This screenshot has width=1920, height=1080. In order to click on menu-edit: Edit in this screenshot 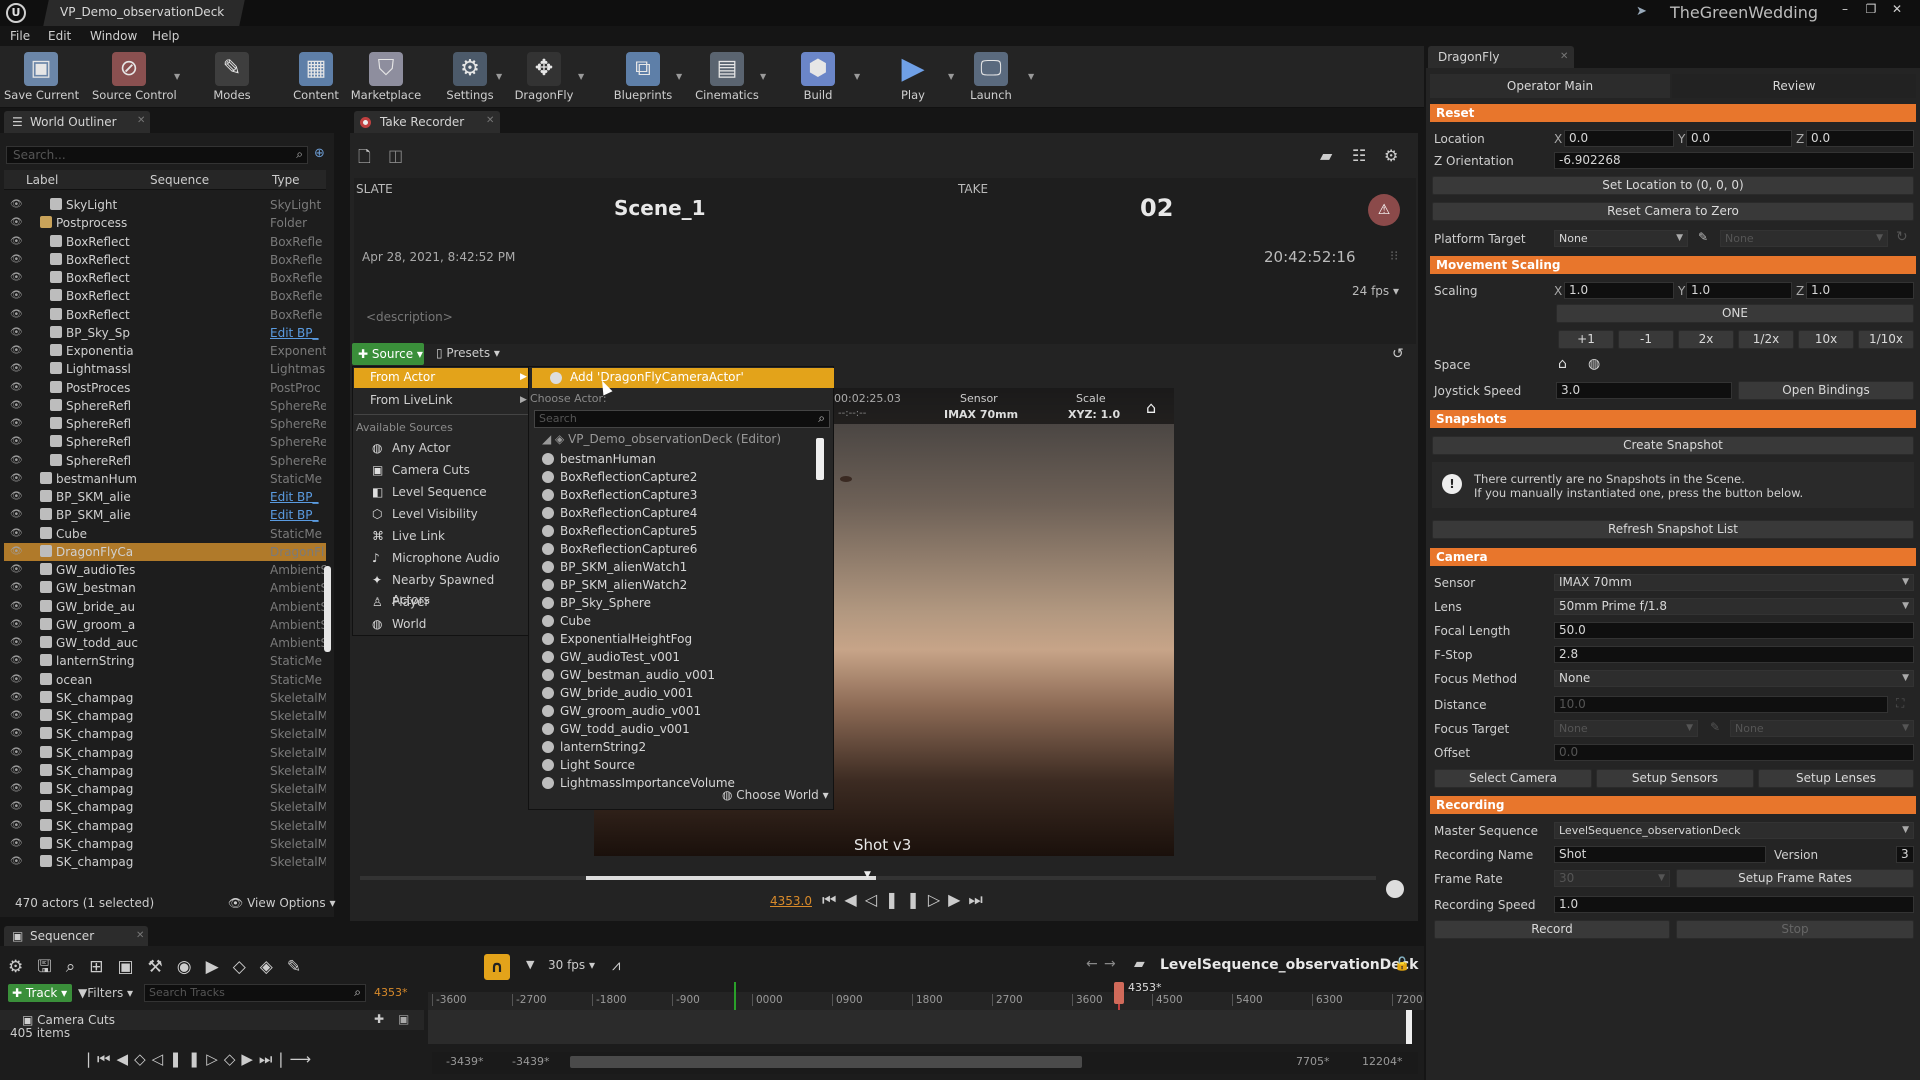, I will do `click(59, 36)`.